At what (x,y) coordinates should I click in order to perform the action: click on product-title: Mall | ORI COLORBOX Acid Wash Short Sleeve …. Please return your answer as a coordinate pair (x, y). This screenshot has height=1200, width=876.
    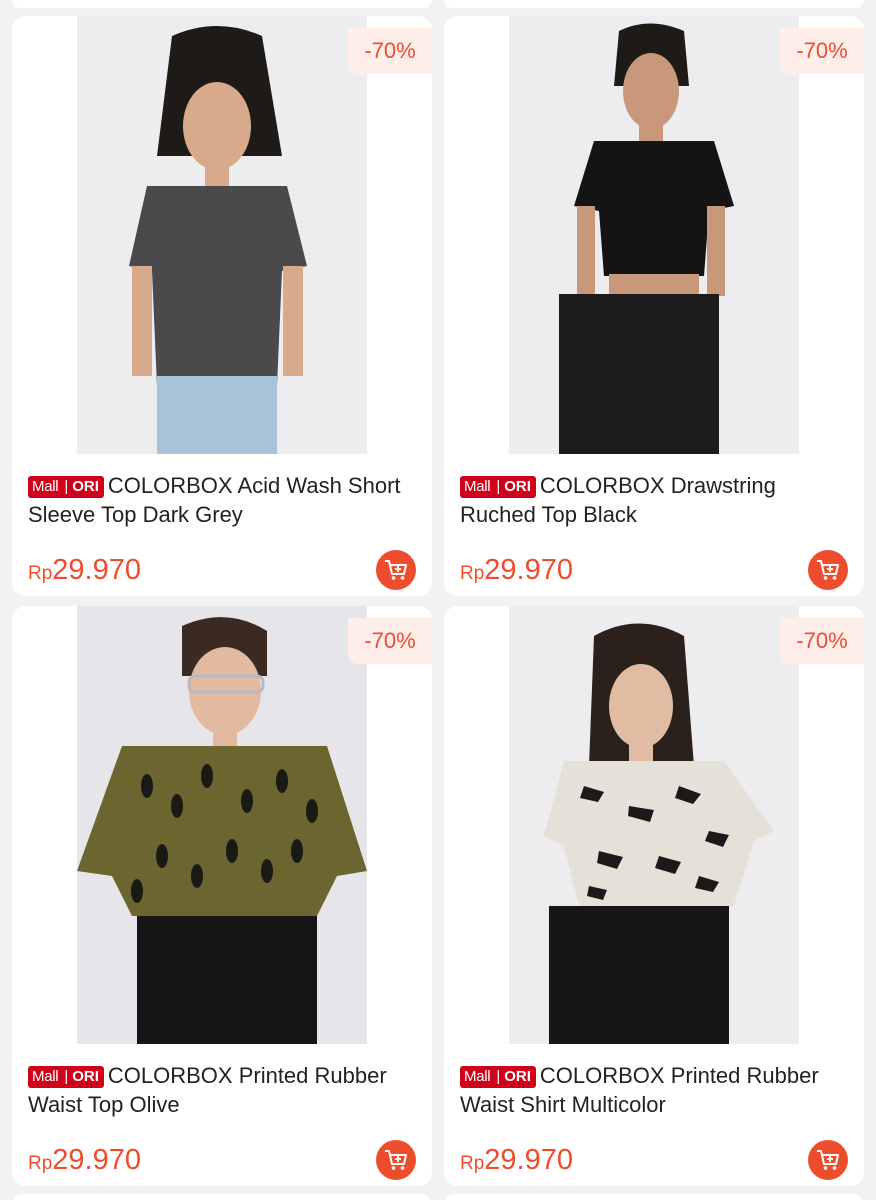
    Looking at the image, I should click on (226, 500).